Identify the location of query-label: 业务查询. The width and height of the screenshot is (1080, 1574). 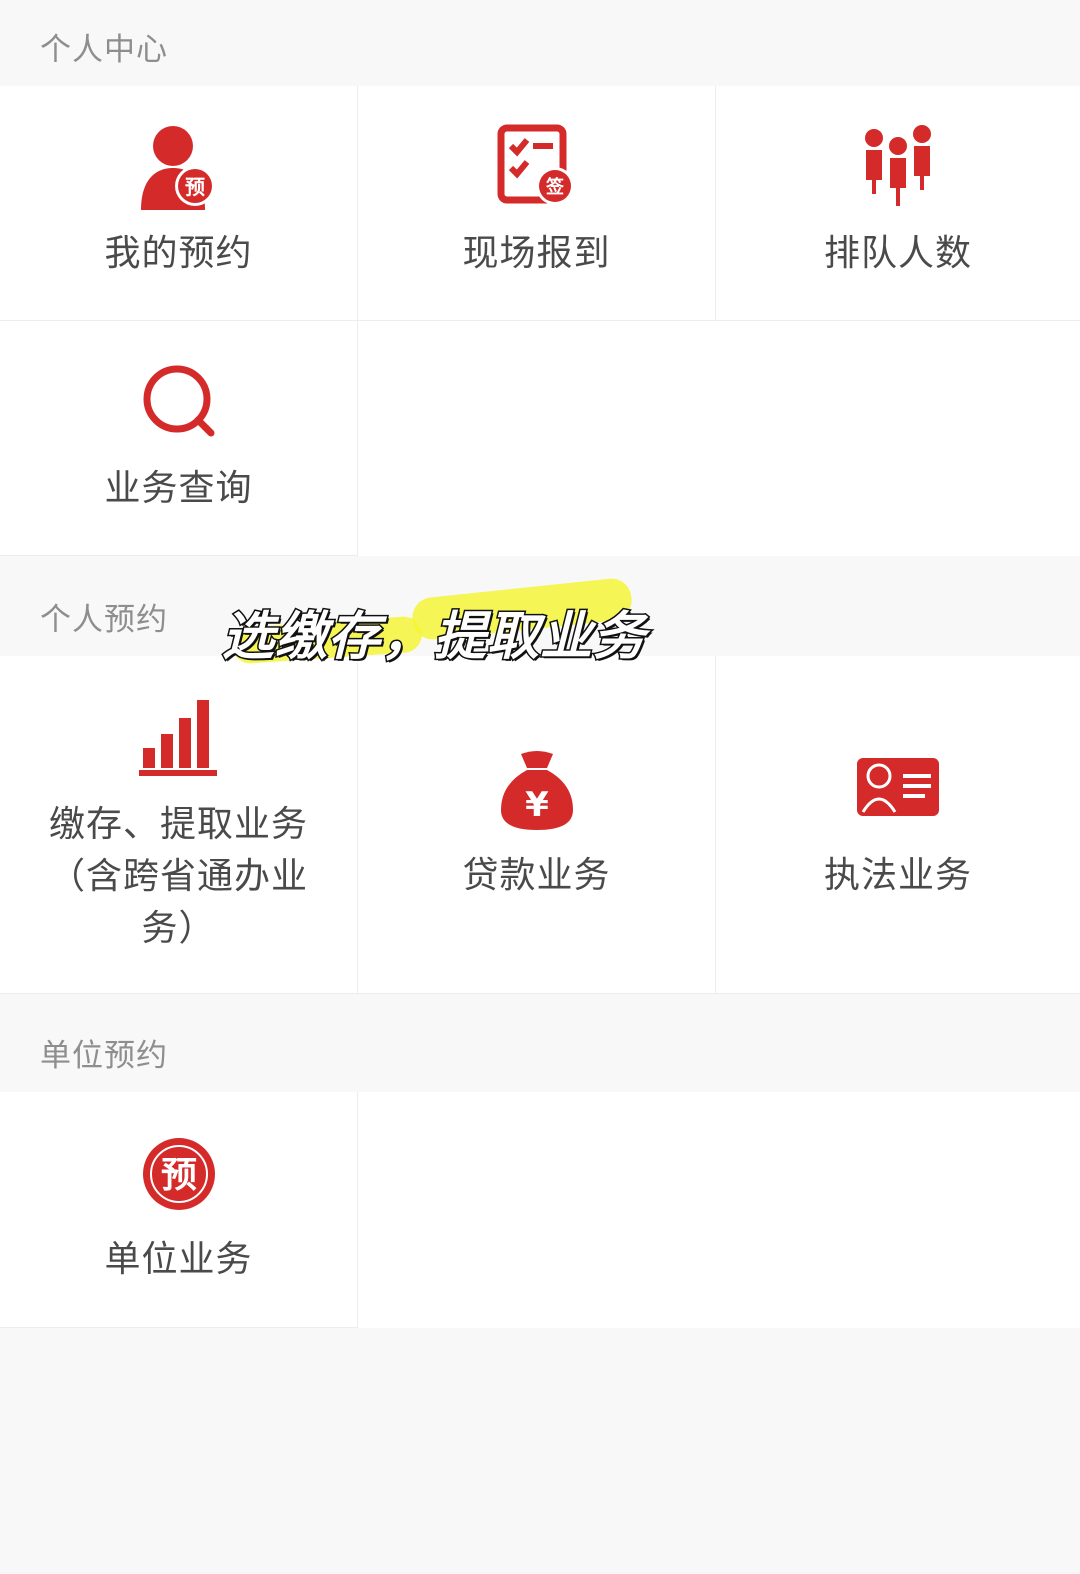
(178, 488).